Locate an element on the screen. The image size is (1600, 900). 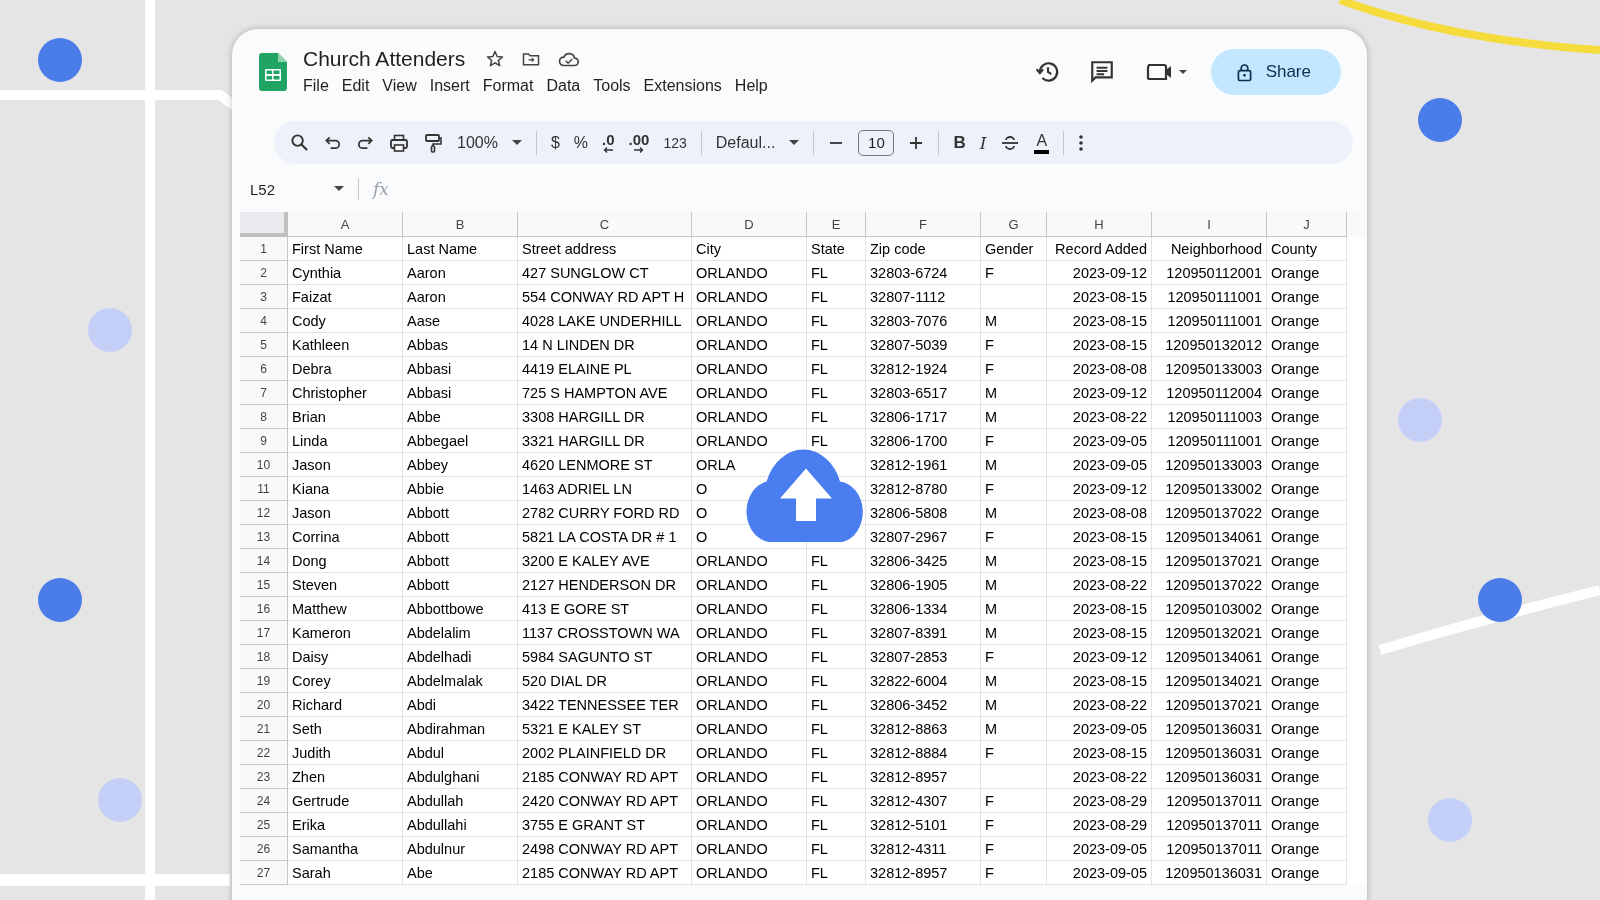
row-header: 12 is located at coordinates (264, 513).